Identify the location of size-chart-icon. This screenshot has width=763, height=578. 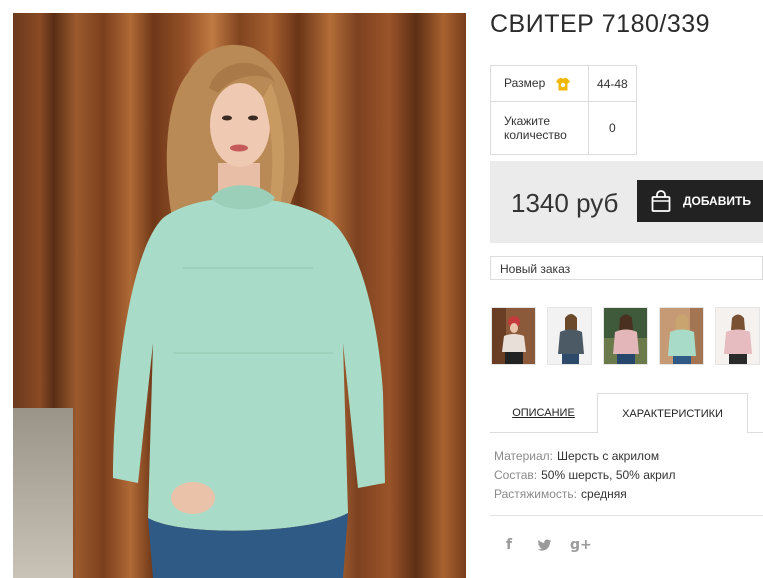
(563, 84).